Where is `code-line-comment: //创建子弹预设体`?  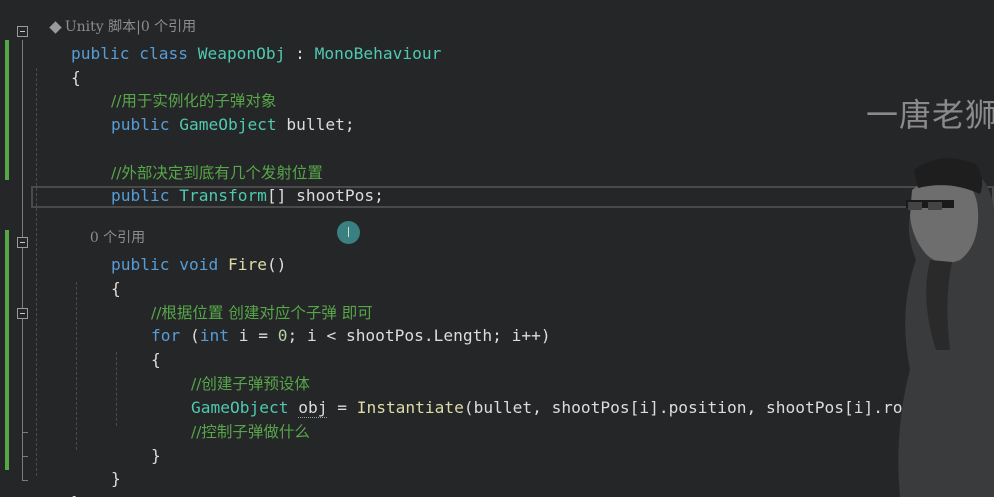 code-line-comment: //创建子弹预设体 is located at coordinates (231, 371).